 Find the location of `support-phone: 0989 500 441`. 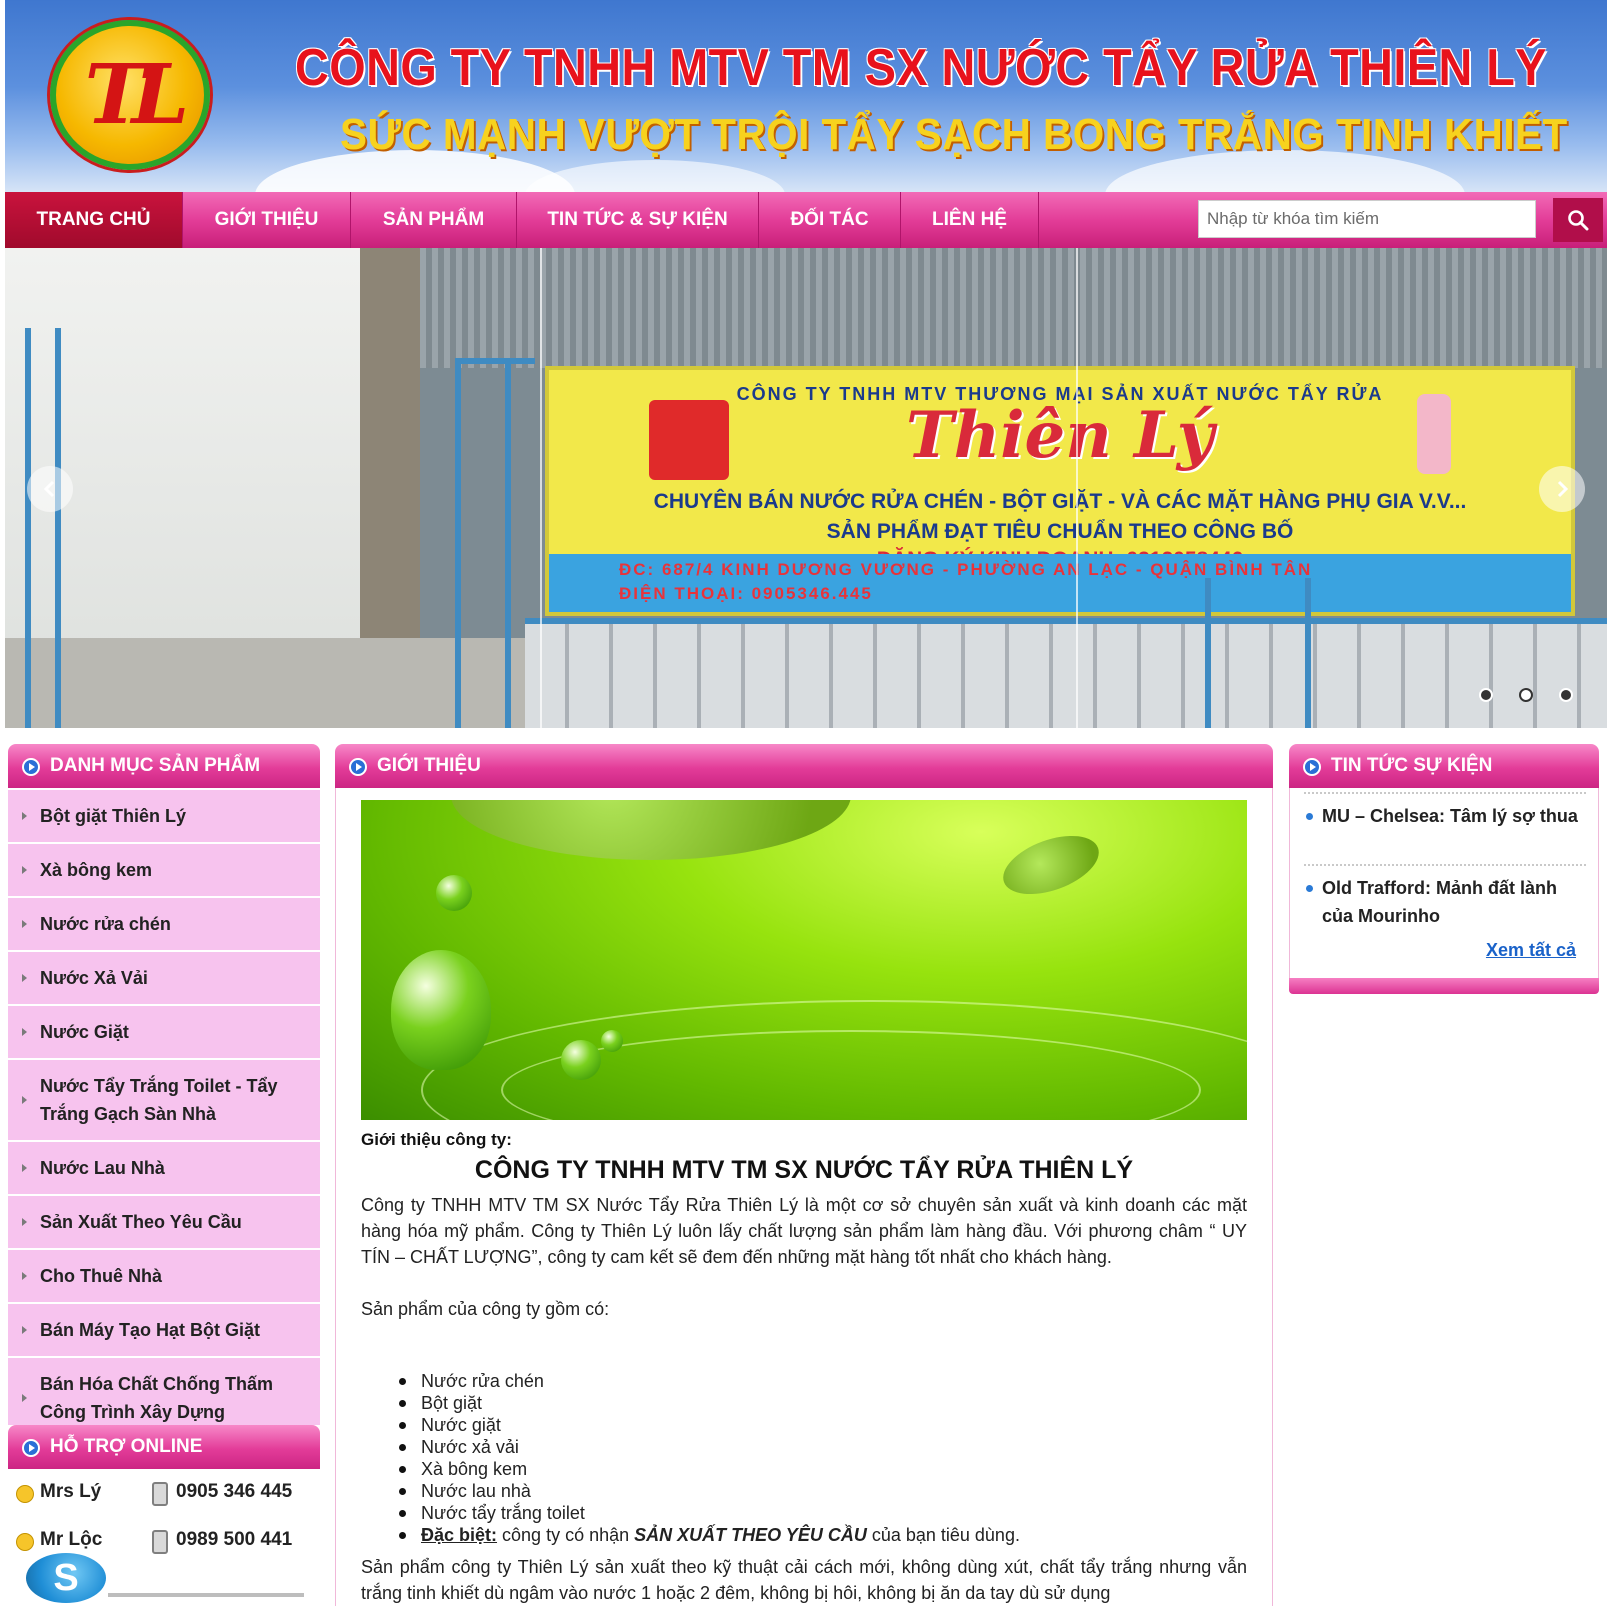

support-phone: 0989 500 441 is located at coordinates (234, 1539).